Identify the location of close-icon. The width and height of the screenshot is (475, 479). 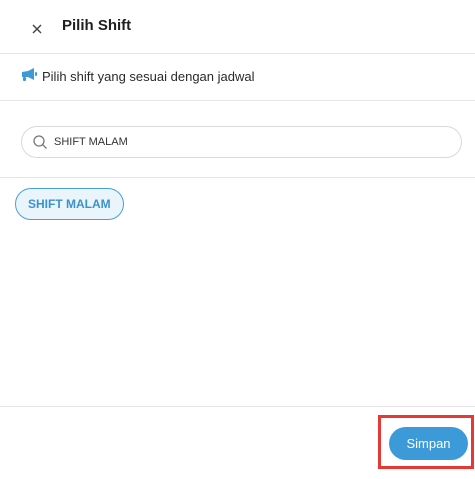
(37, 29).